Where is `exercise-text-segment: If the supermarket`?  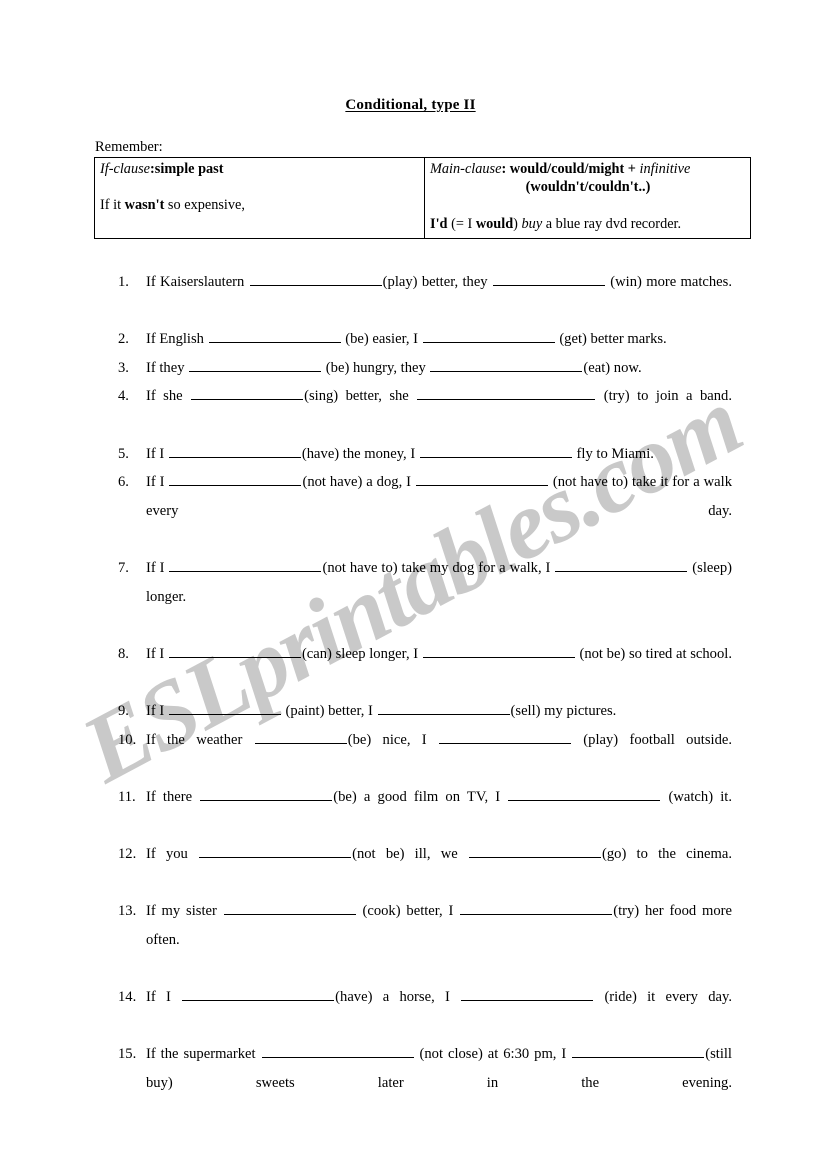
exercise-text-segment: If the supermarket is located at coordinates (203, 1054).